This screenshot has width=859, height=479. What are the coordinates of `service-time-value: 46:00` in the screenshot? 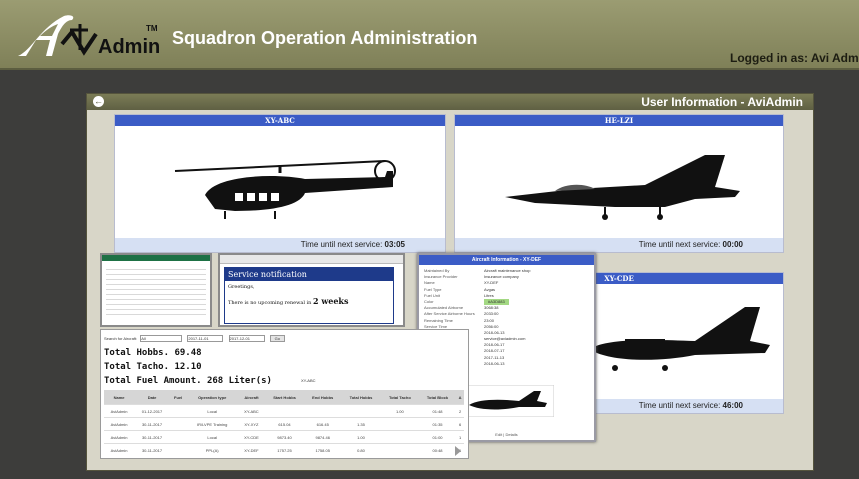 It's located at (732, 405).